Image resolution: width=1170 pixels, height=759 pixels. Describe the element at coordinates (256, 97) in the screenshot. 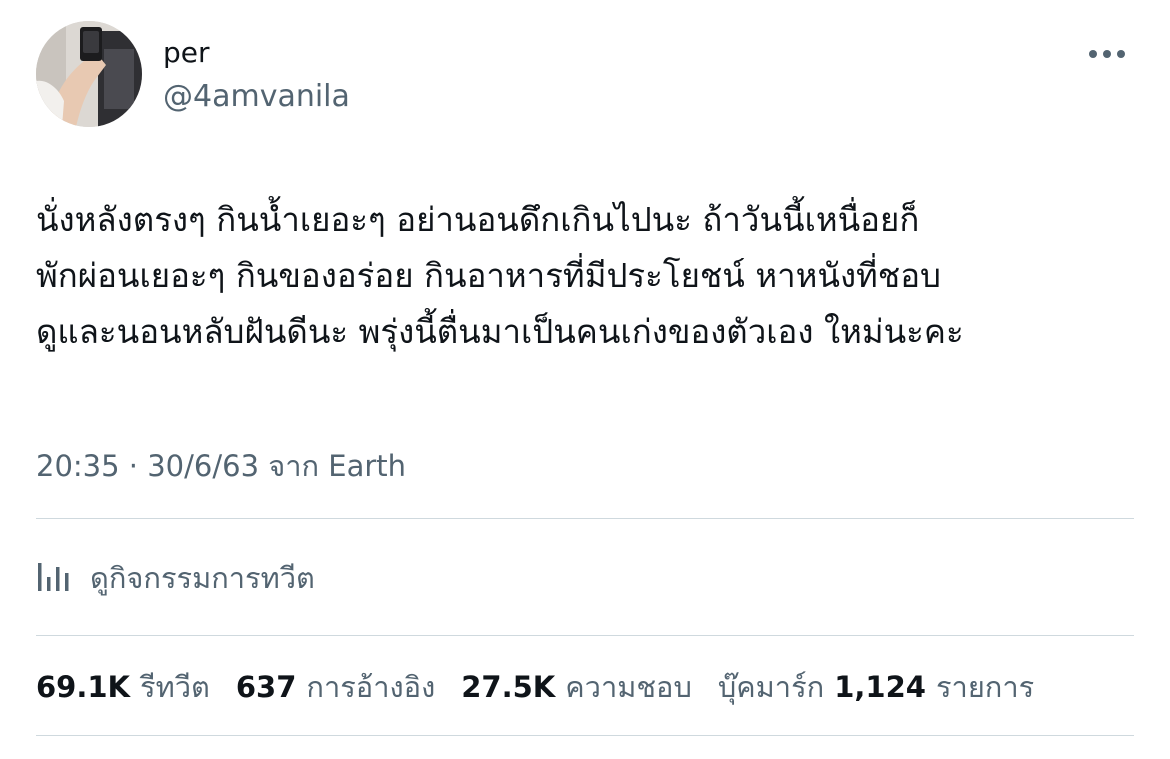

I see `user-handle: @4amvanila` at that location.